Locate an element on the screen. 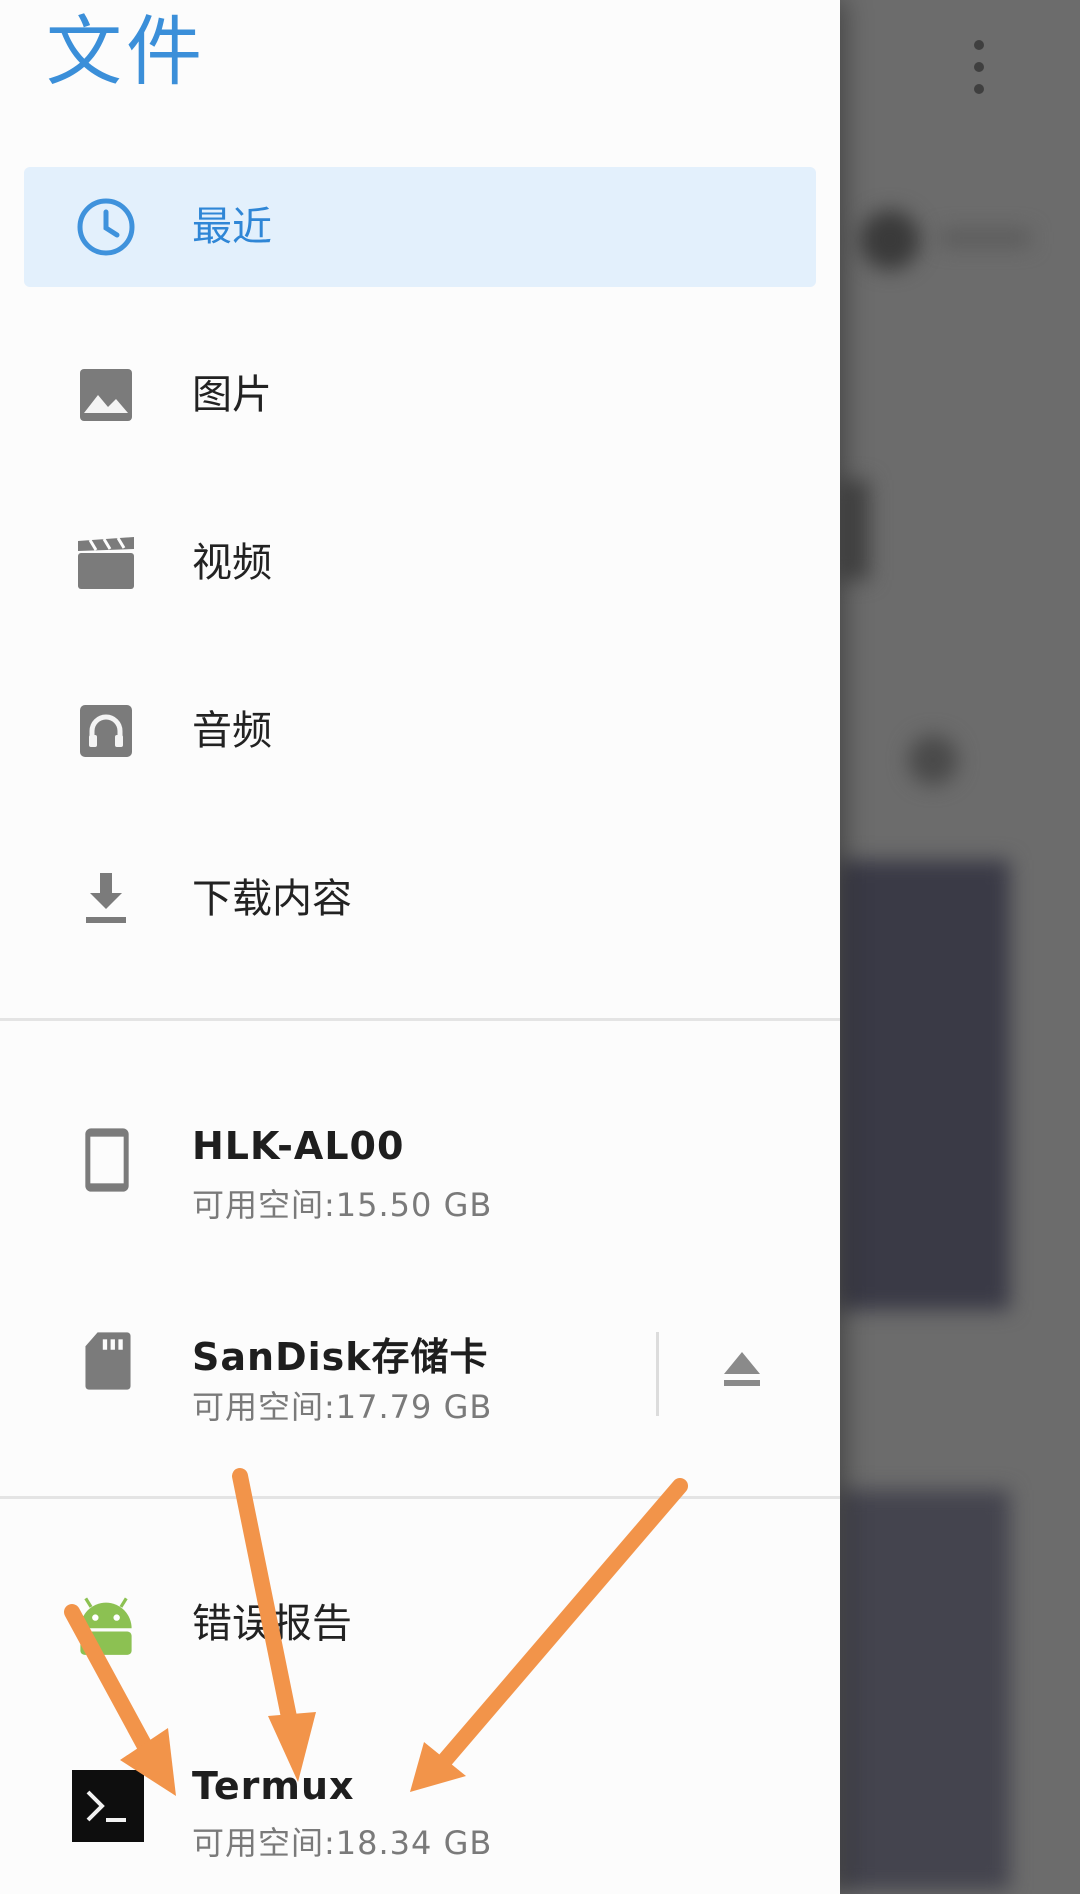 The height and width of the screenshot is (1894, 1080). storage-title: SanDisk存储卡 is located at coordinates (340, 1357).